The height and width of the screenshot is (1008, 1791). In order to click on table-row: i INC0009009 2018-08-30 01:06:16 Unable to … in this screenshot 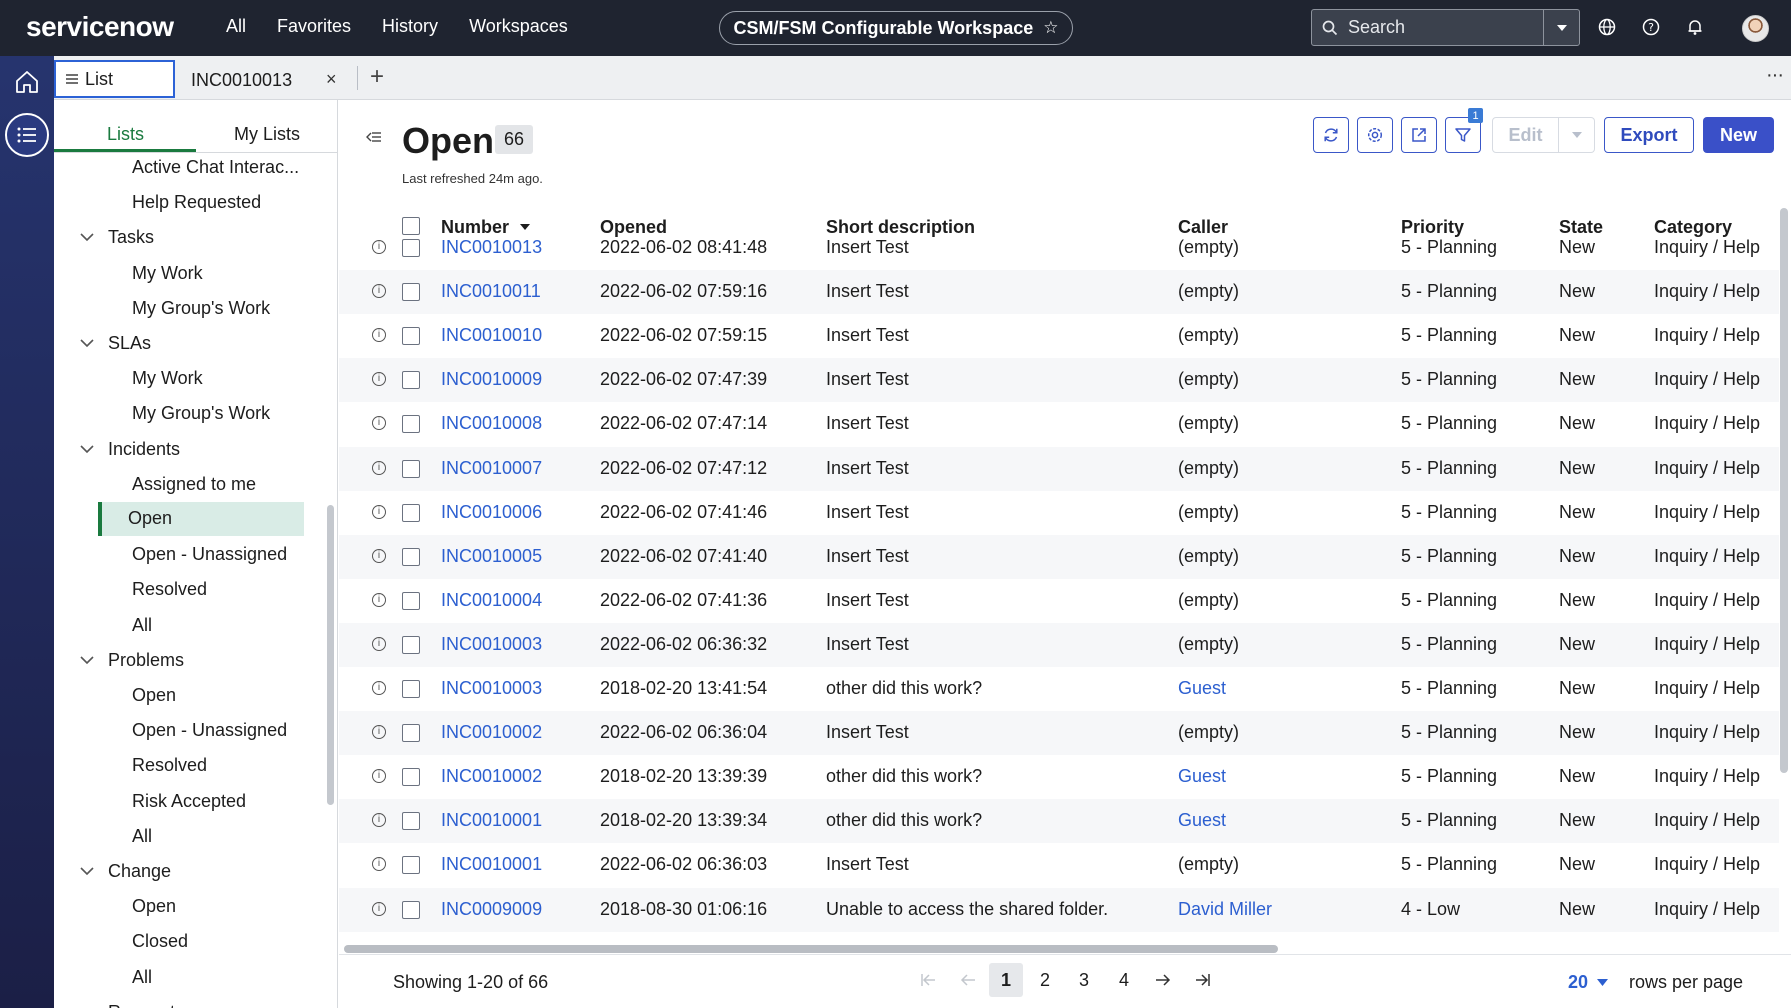, I will do `click(1059, 909)`.